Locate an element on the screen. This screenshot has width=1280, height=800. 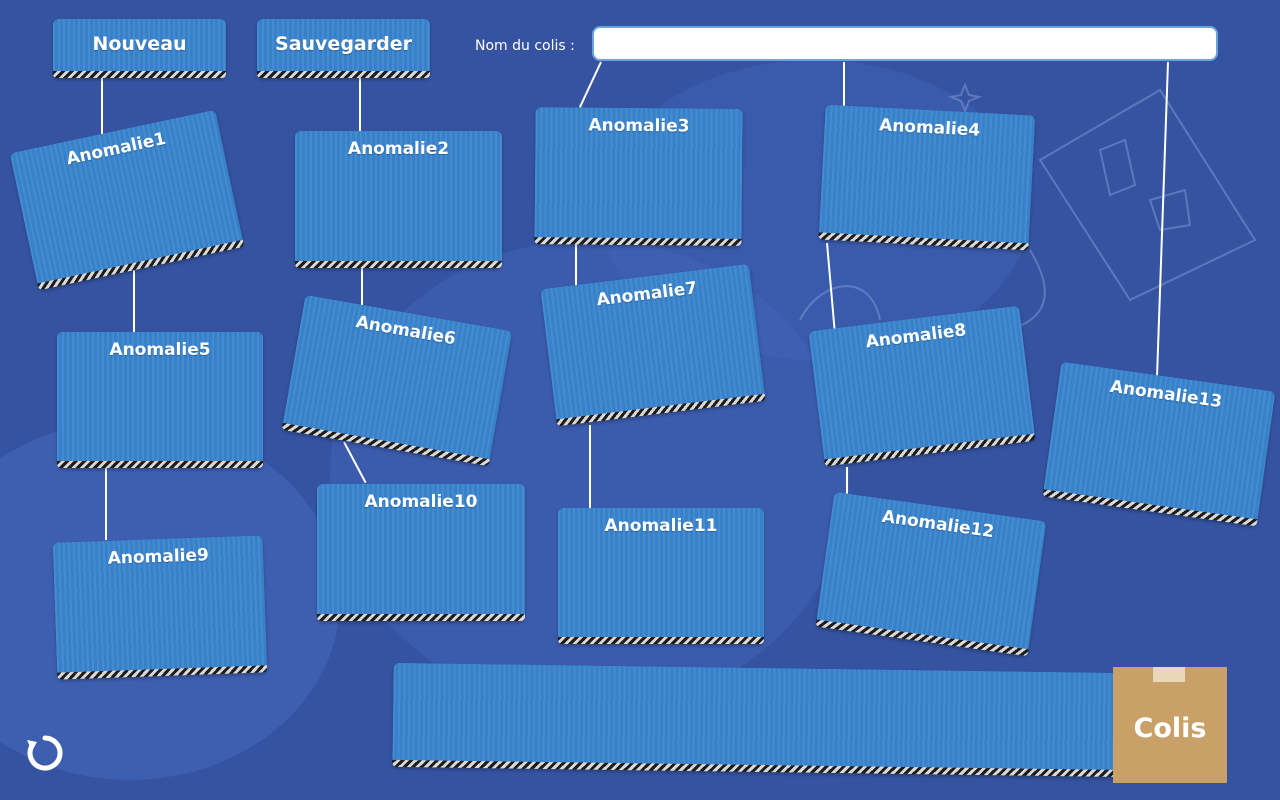
anomaly-card-2: Anomalie2 is located at coordinates (398, 199).